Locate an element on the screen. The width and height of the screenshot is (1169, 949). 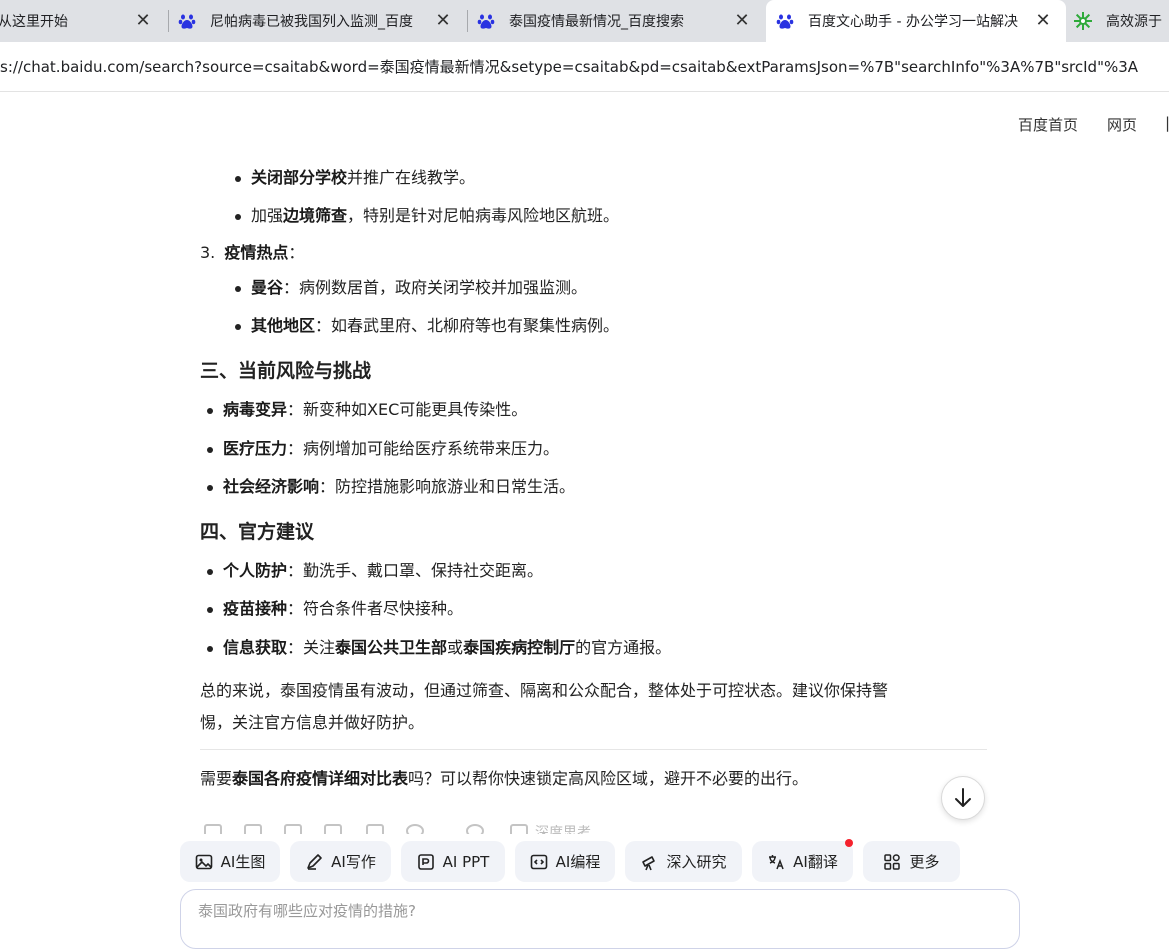
list-item-text: ：病例数居首，政府关闭学校并加强监测。 is located at coordinates (435, 287).